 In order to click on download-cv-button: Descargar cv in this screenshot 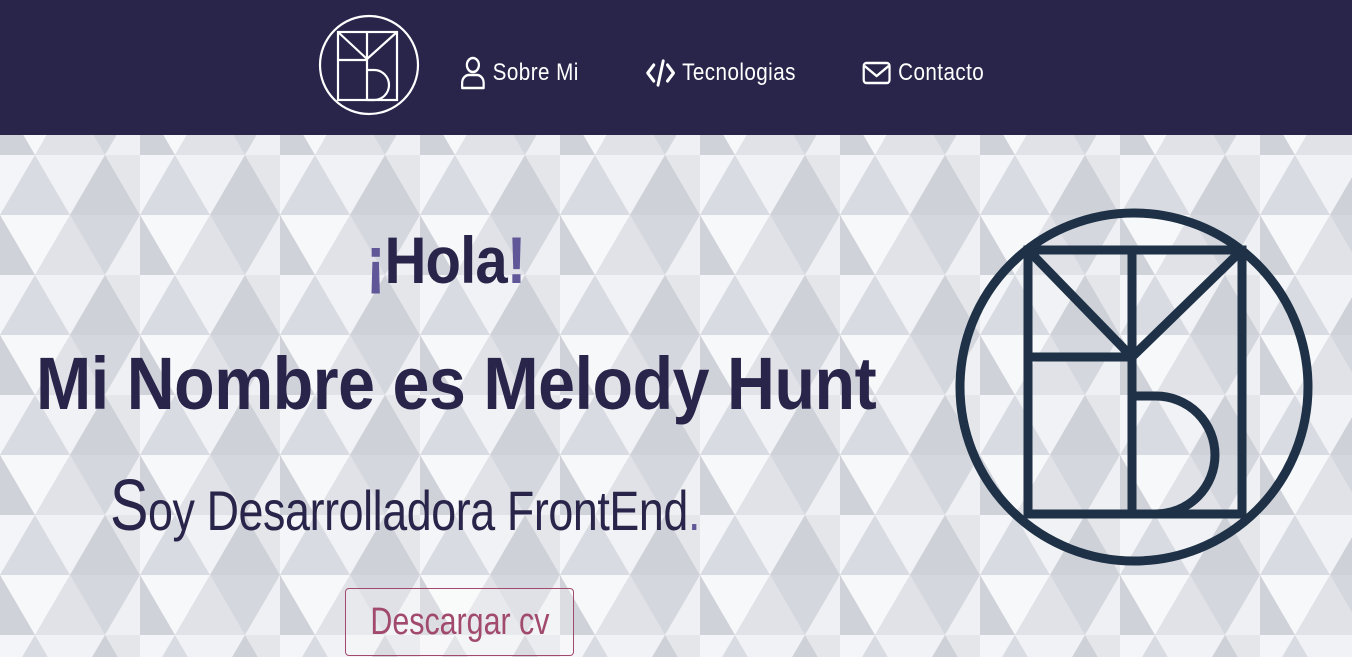, I will do `click(459, 622)`.